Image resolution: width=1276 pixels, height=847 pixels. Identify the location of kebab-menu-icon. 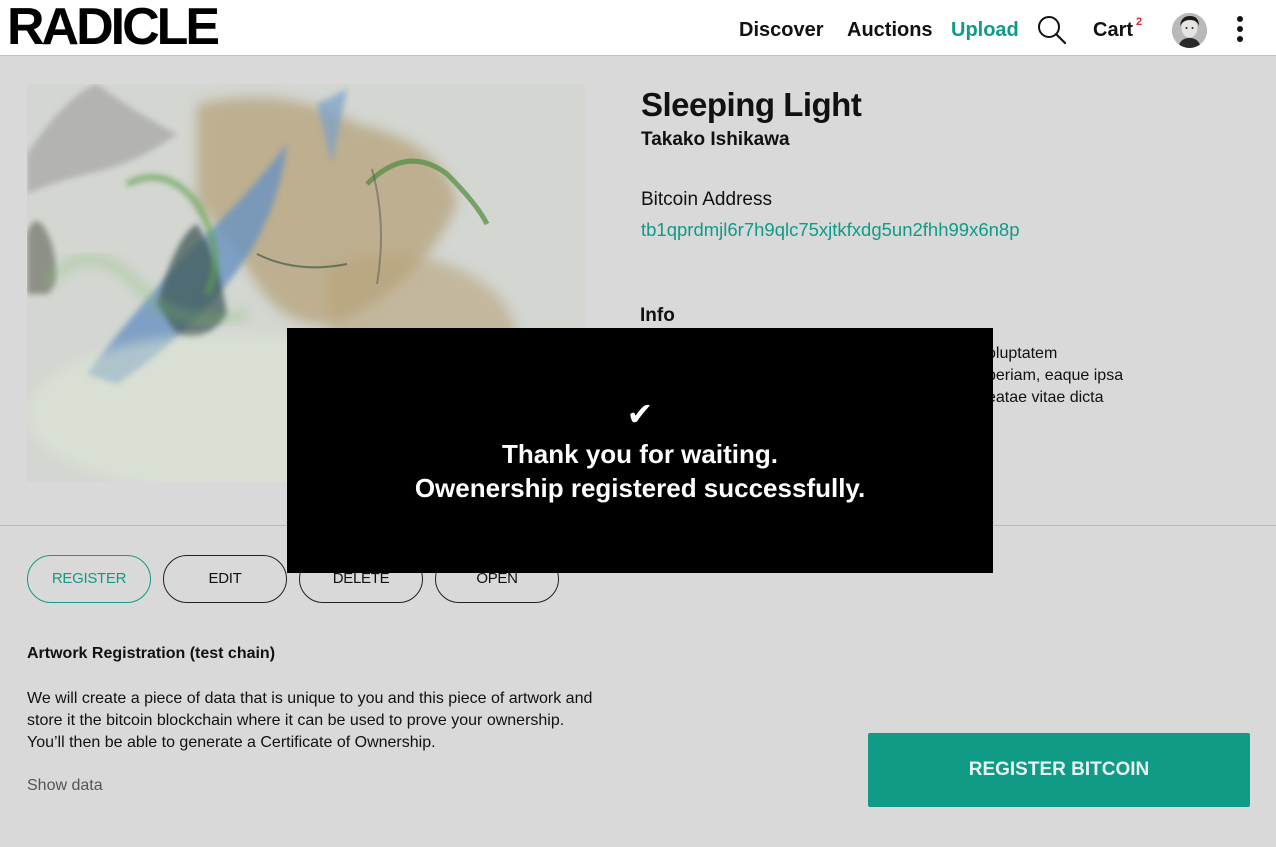
(1240, 29).